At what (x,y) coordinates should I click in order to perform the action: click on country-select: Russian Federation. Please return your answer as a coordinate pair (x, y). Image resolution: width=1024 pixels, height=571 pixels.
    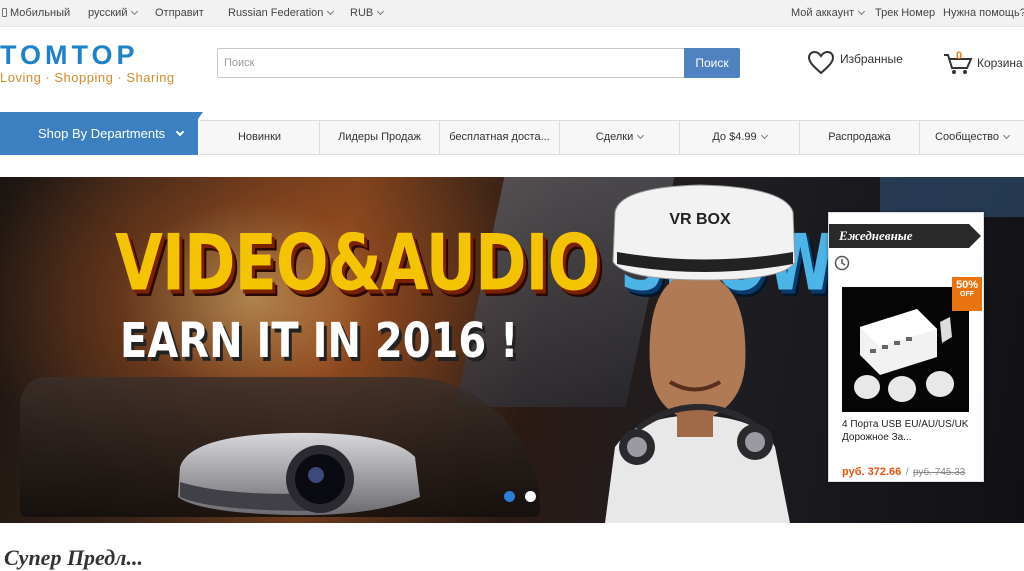
    Looking at the image, I should click on (281, 13).